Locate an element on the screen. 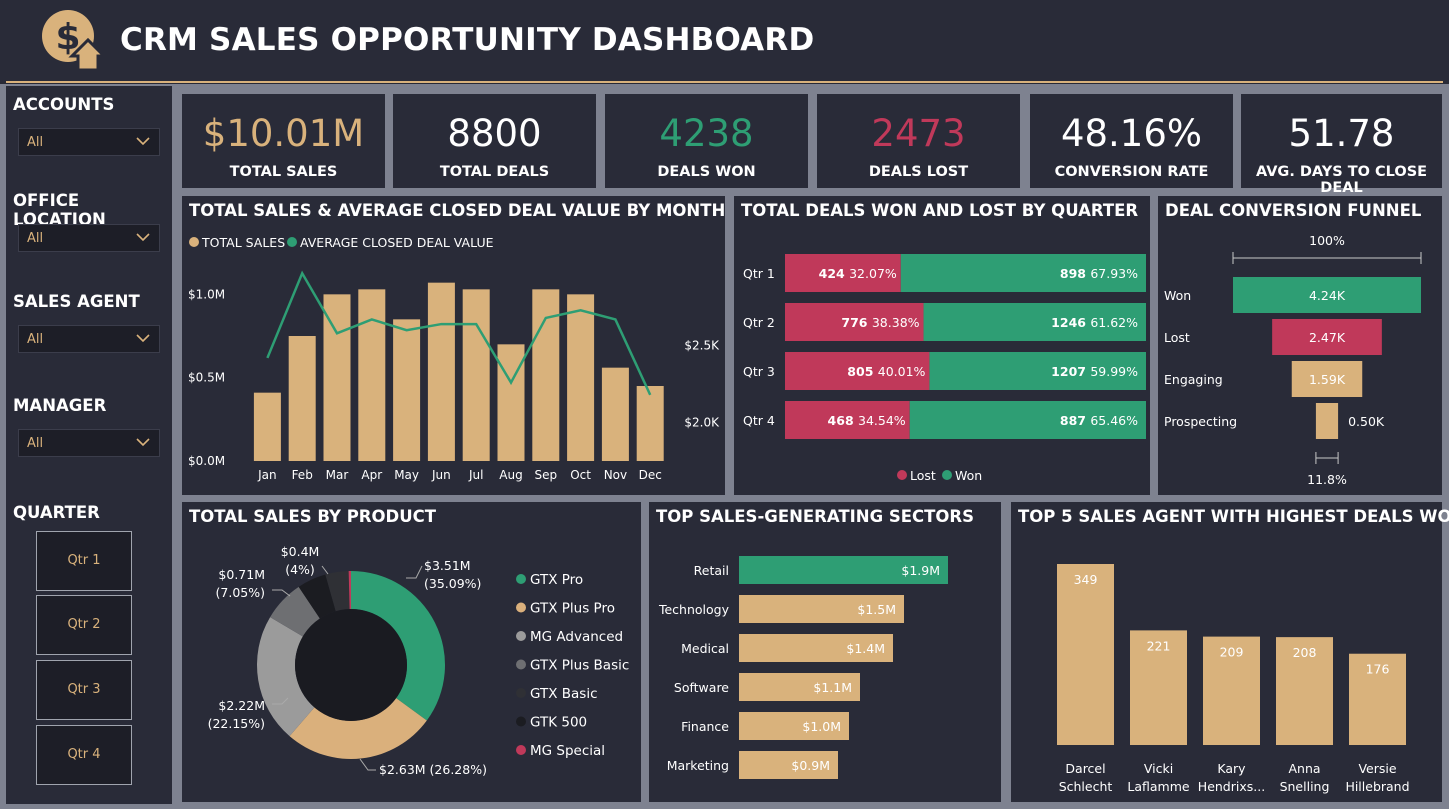 This screenshot has width=1449, height=809. x-axis-tick-month: Jun is located at coordinates (441, 475).